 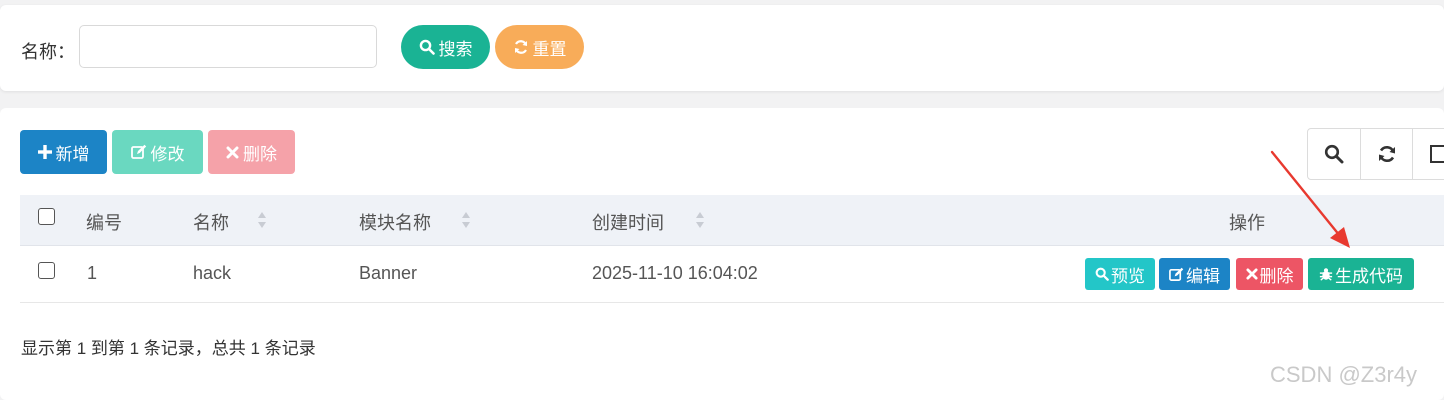 What do you see at coordinates (211, 222) in the screenshot?
I see `column-header-name: 名称` at bounding box center [211, 222].